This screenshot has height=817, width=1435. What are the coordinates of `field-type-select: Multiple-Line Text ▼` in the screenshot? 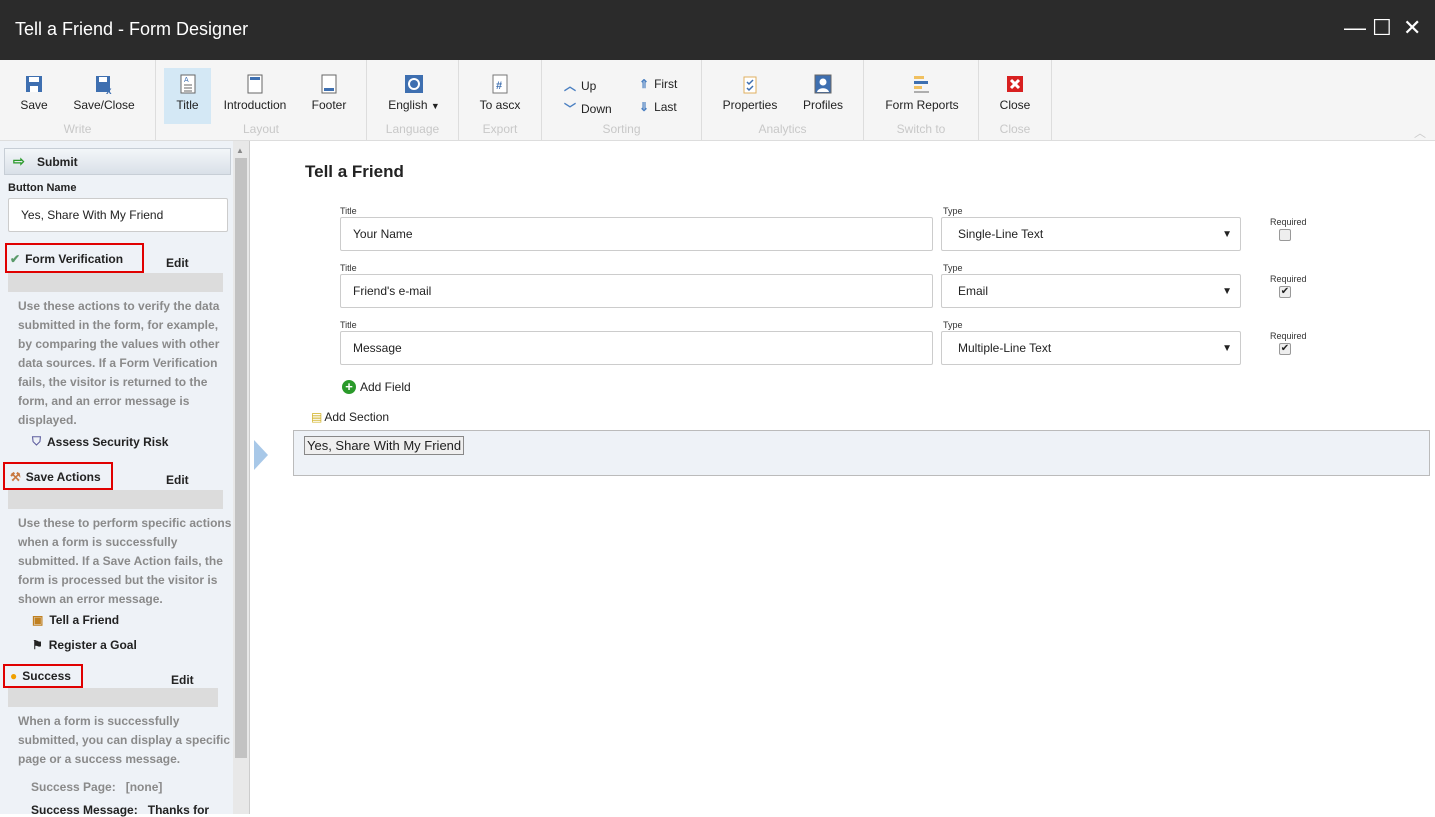 It's located at (1091, 348).